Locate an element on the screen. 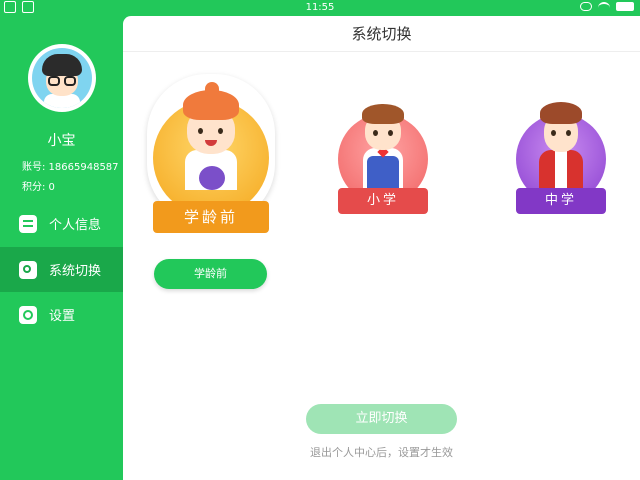 Image resolution: width=640 pixels, height=480 pixels. points: 积分: 0 is located at coordinates (38, 187).